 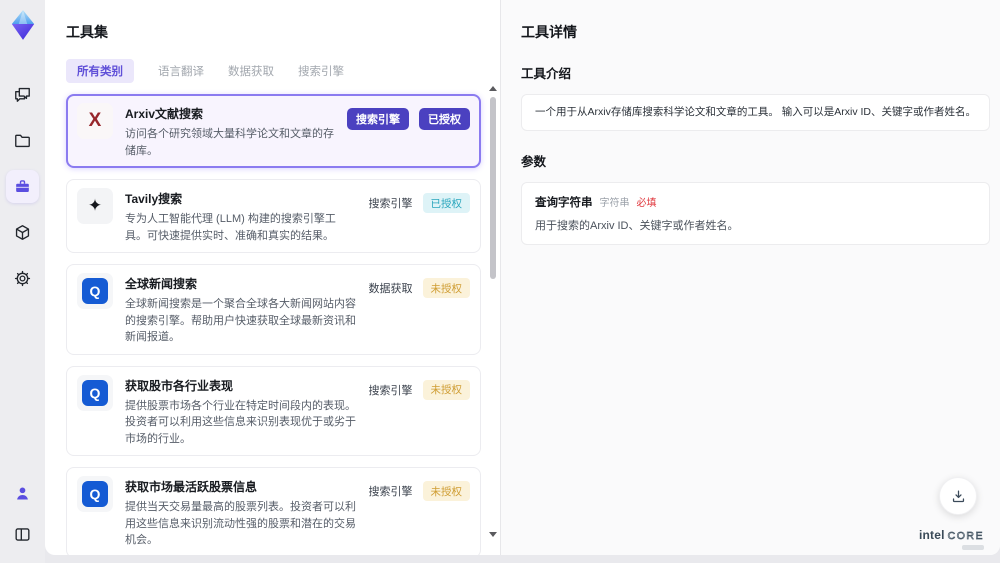 I want to click on tool-title: Arxiv文献搜索, so click(x=164, y=114).